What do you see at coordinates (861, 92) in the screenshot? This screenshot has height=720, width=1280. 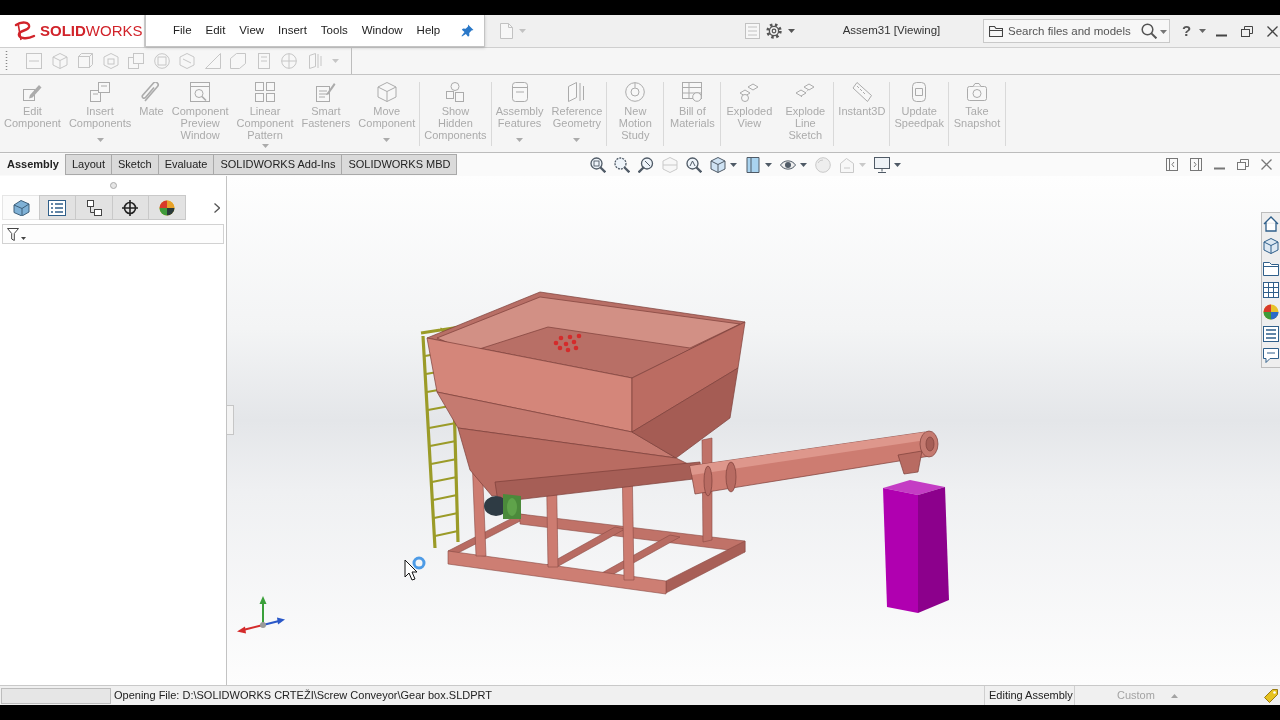 I see `ruler-icon` at bounding box center [861, 92].